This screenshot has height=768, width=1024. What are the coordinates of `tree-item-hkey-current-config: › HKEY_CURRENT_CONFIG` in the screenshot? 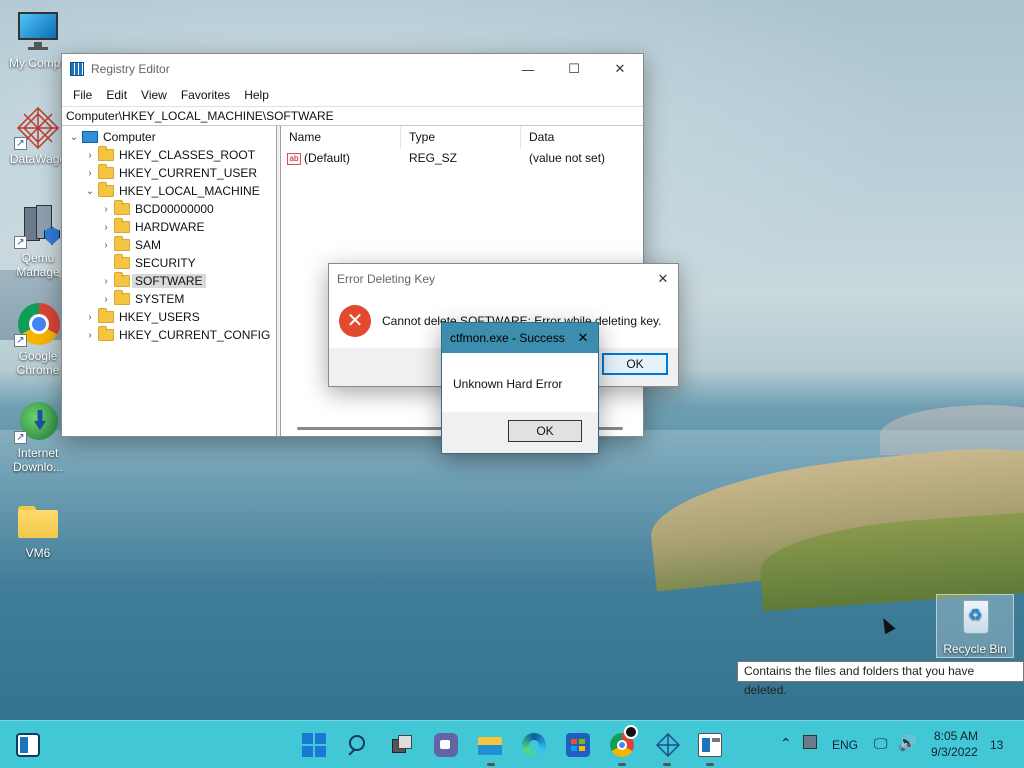 It's located at (169, 335).